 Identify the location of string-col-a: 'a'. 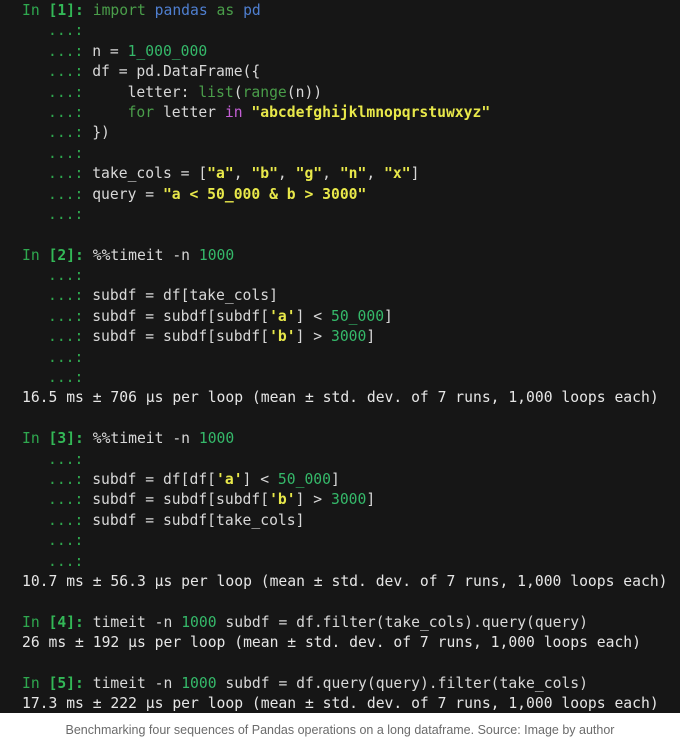
(229, 479).